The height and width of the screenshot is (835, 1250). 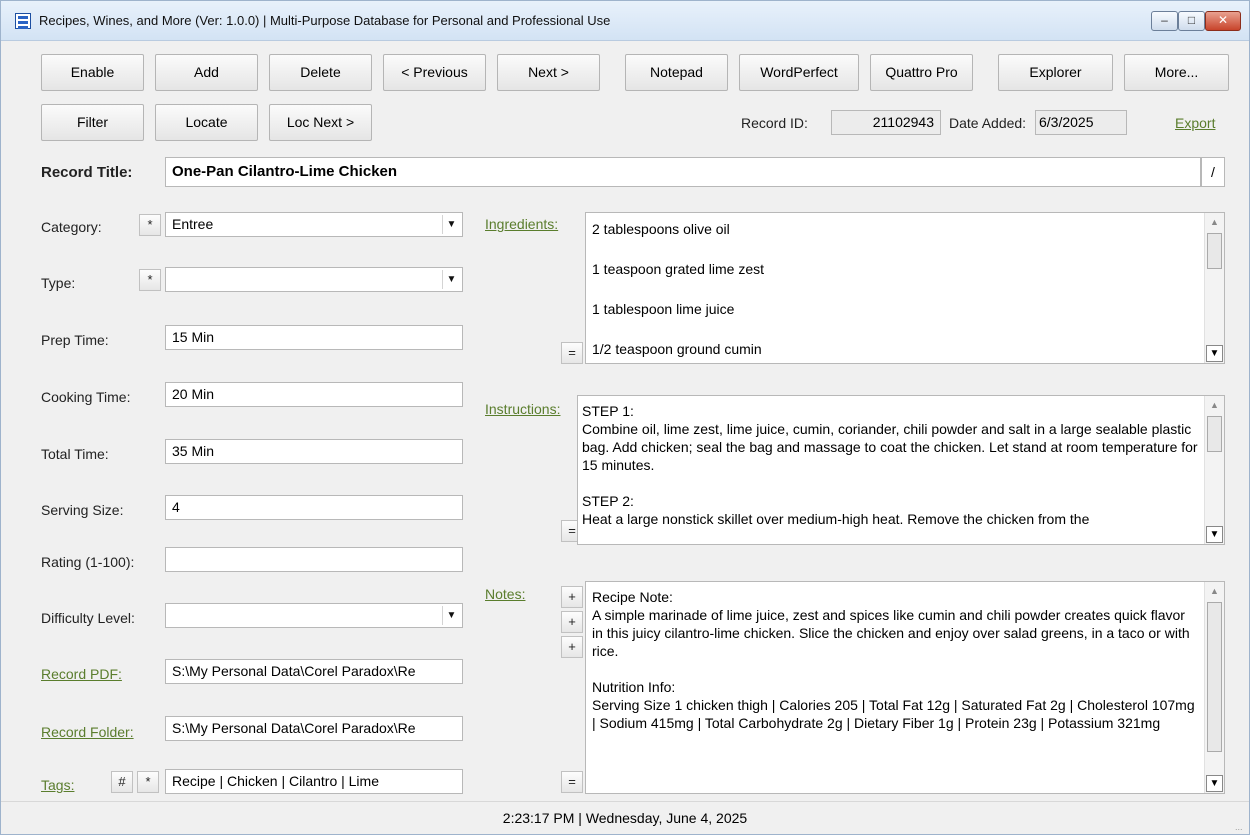 I want to click on record-title-label: Record Title:, so click(x=87, y=172).